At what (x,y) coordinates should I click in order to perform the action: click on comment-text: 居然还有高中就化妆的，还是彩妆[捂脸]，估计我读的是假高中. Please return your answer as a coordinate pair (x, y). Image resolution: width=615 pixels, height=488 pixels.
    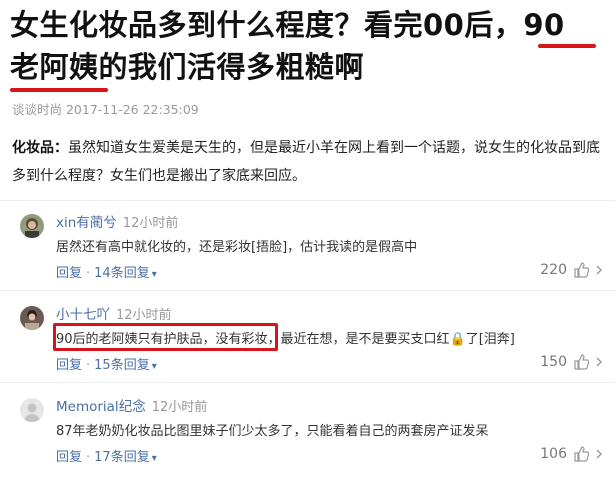
    Looking at the image, I should click on (237, 247).